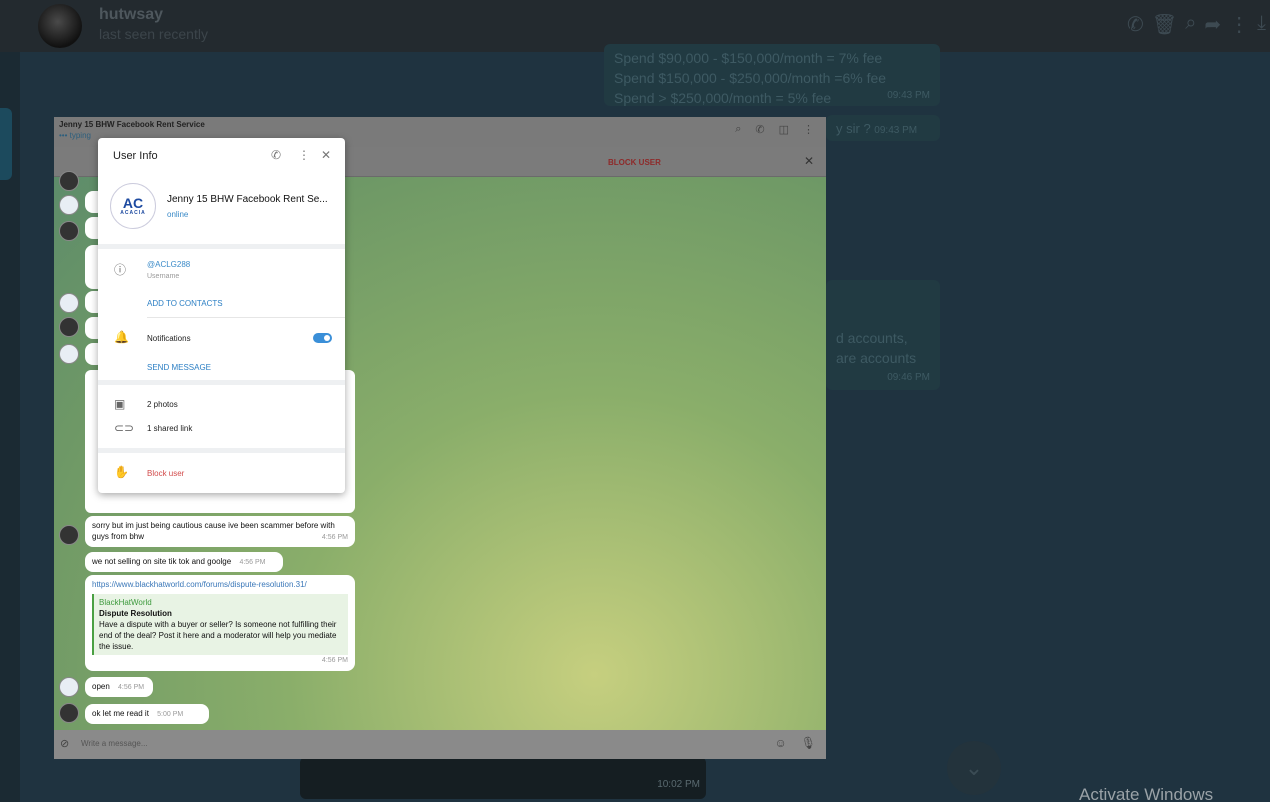 The width and height of the screenshot is (1270, 802). I want to click on message-time: 5:00 PM, so click(170, 714).